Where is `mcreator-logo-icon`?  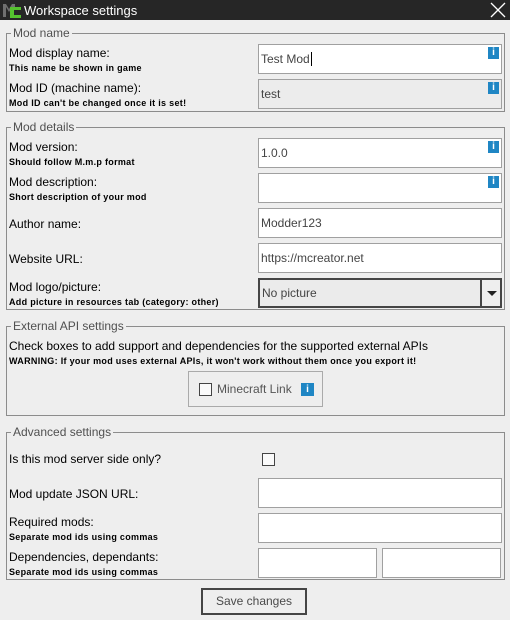 mcreator-logo-icon is located at coordinates (12, 11).